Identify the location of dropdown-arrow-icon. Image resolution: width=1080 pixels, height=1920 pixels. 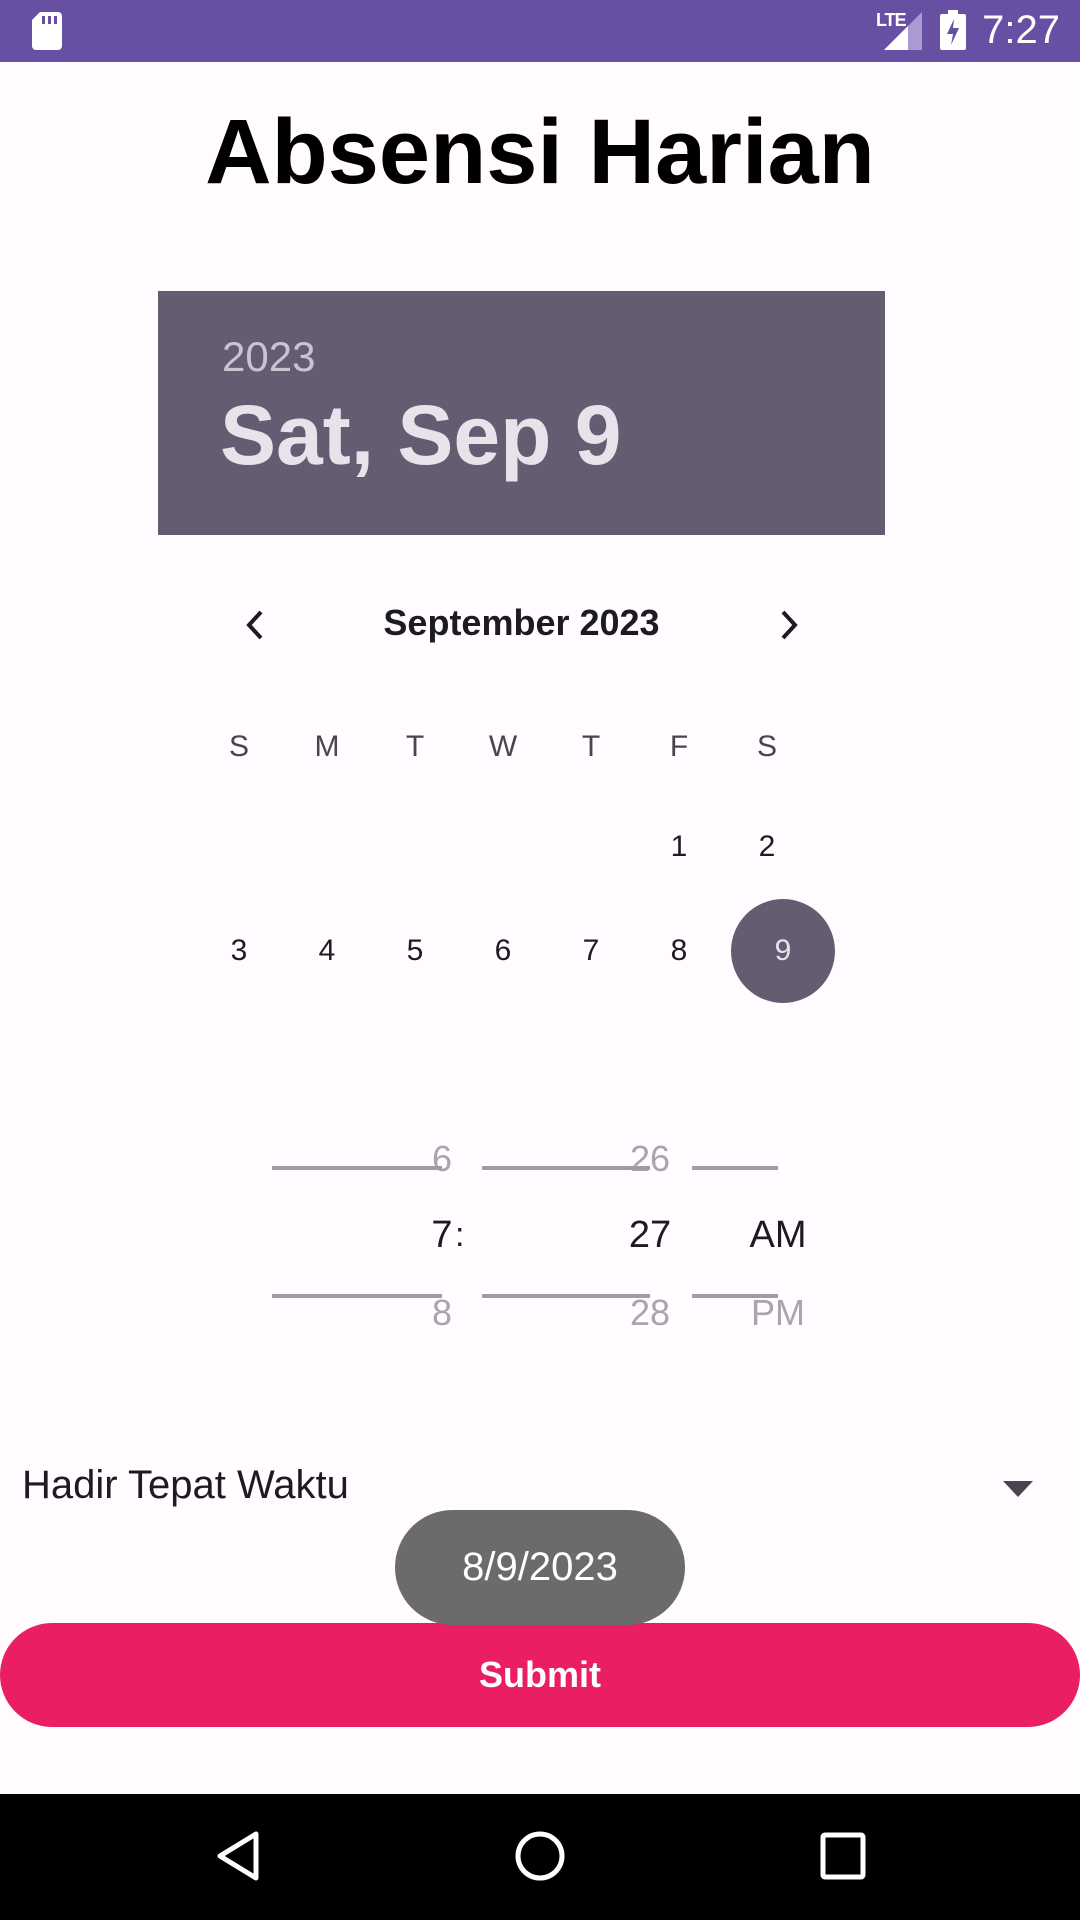
(1018, 1489).